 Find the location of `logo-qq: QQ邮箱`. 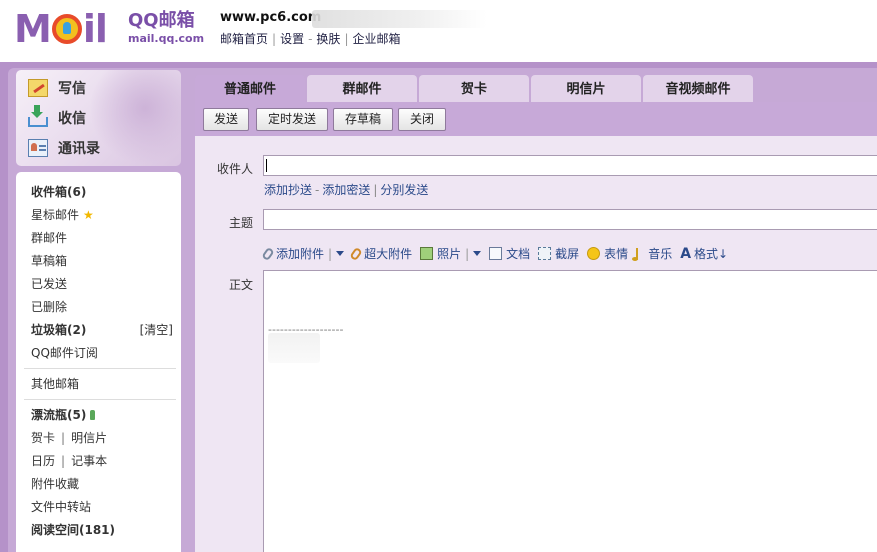

logo-qq: QQ邮箱 is located at coordinates (161, 20).